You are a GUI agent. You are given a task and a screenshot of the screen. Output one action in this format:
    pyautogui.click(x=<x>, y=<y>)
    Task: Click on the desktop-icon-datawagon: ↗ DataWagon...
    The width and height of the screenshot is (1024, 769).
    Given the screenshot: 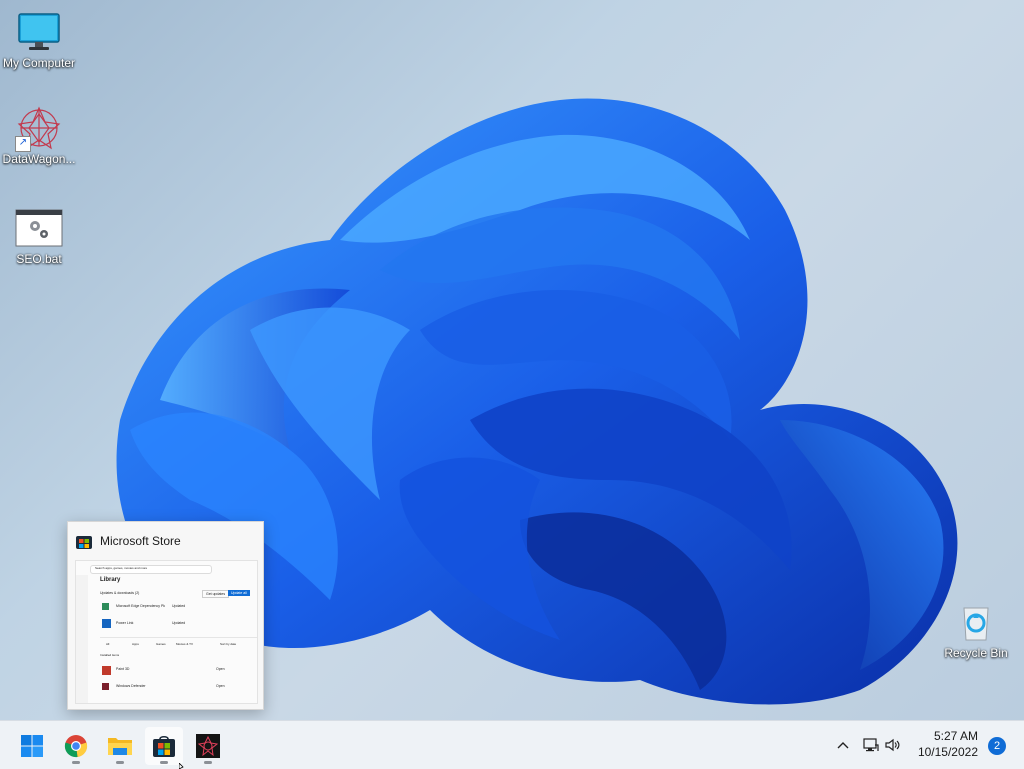 What is the action you would take?
    pyautogui.click(x=39, y=135)
    